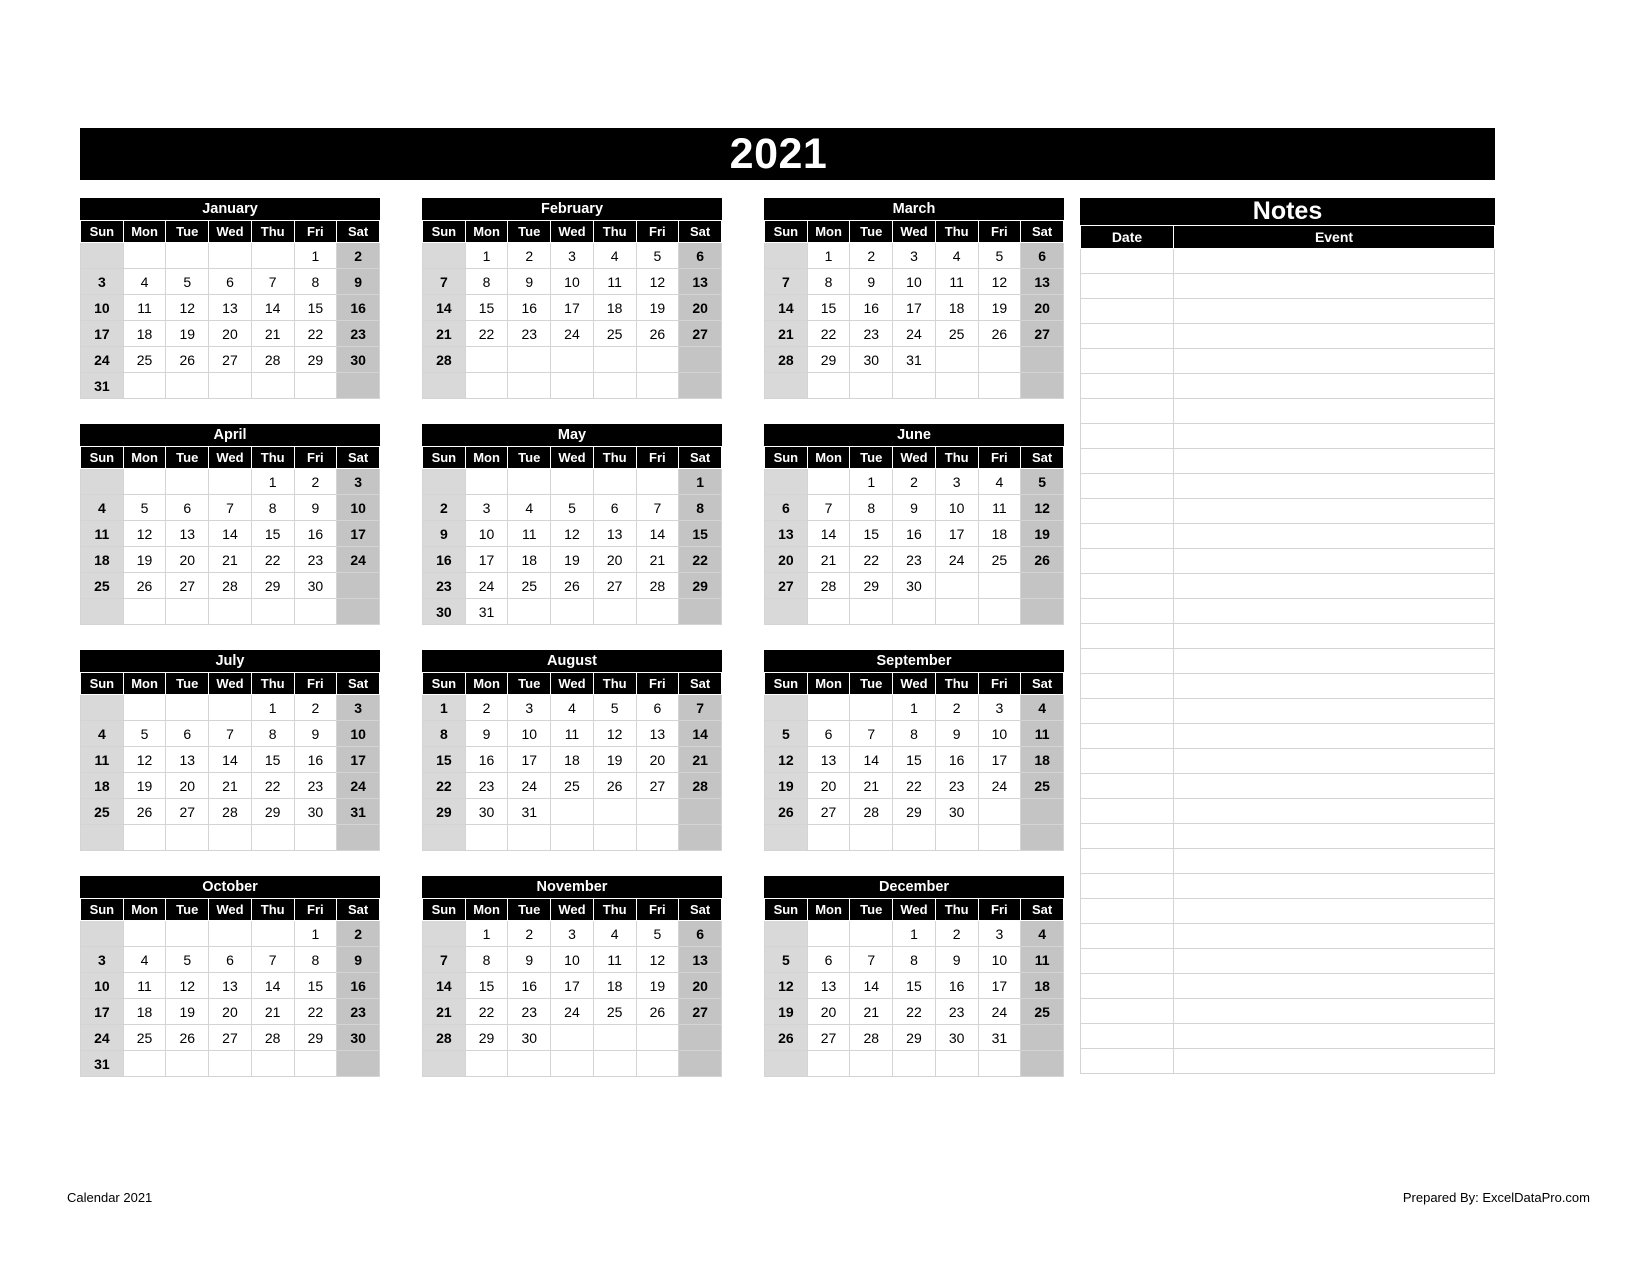 This screenshot has width=1650, height=1275. I want to click on day-cell-february-7: 7, so click(444, 281).